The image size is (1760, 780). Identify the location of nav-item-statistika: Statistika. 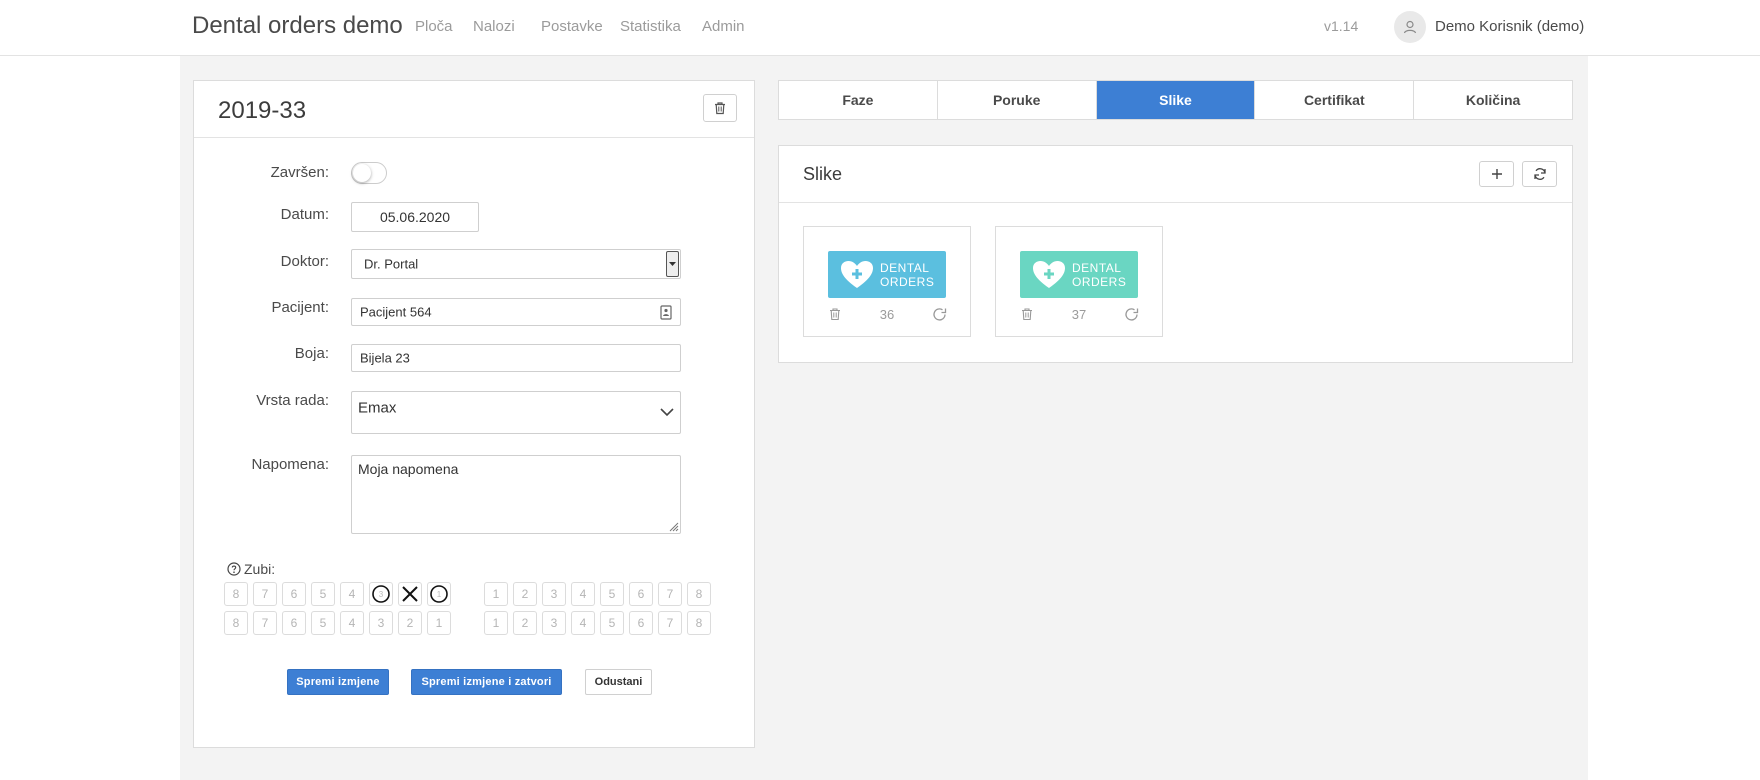
(650, 26).